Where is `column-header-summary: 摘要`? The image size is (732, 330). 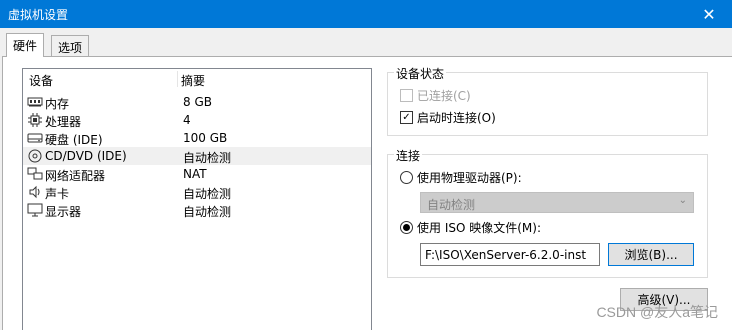 column-header-summary: 摘要 is located at coordinates (193, 80).